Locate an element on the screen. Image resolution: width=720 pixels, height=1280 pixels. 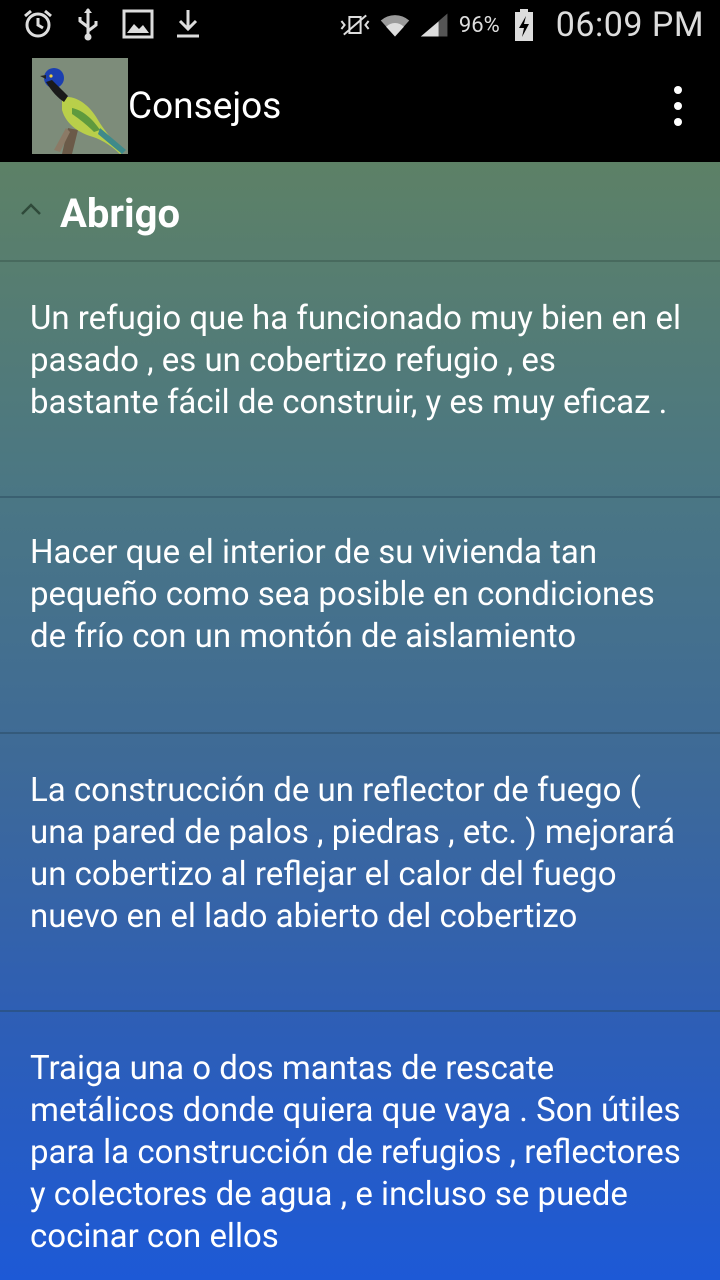
status-bar: 96% 06:09 PM is located at coordinates (360, 25).